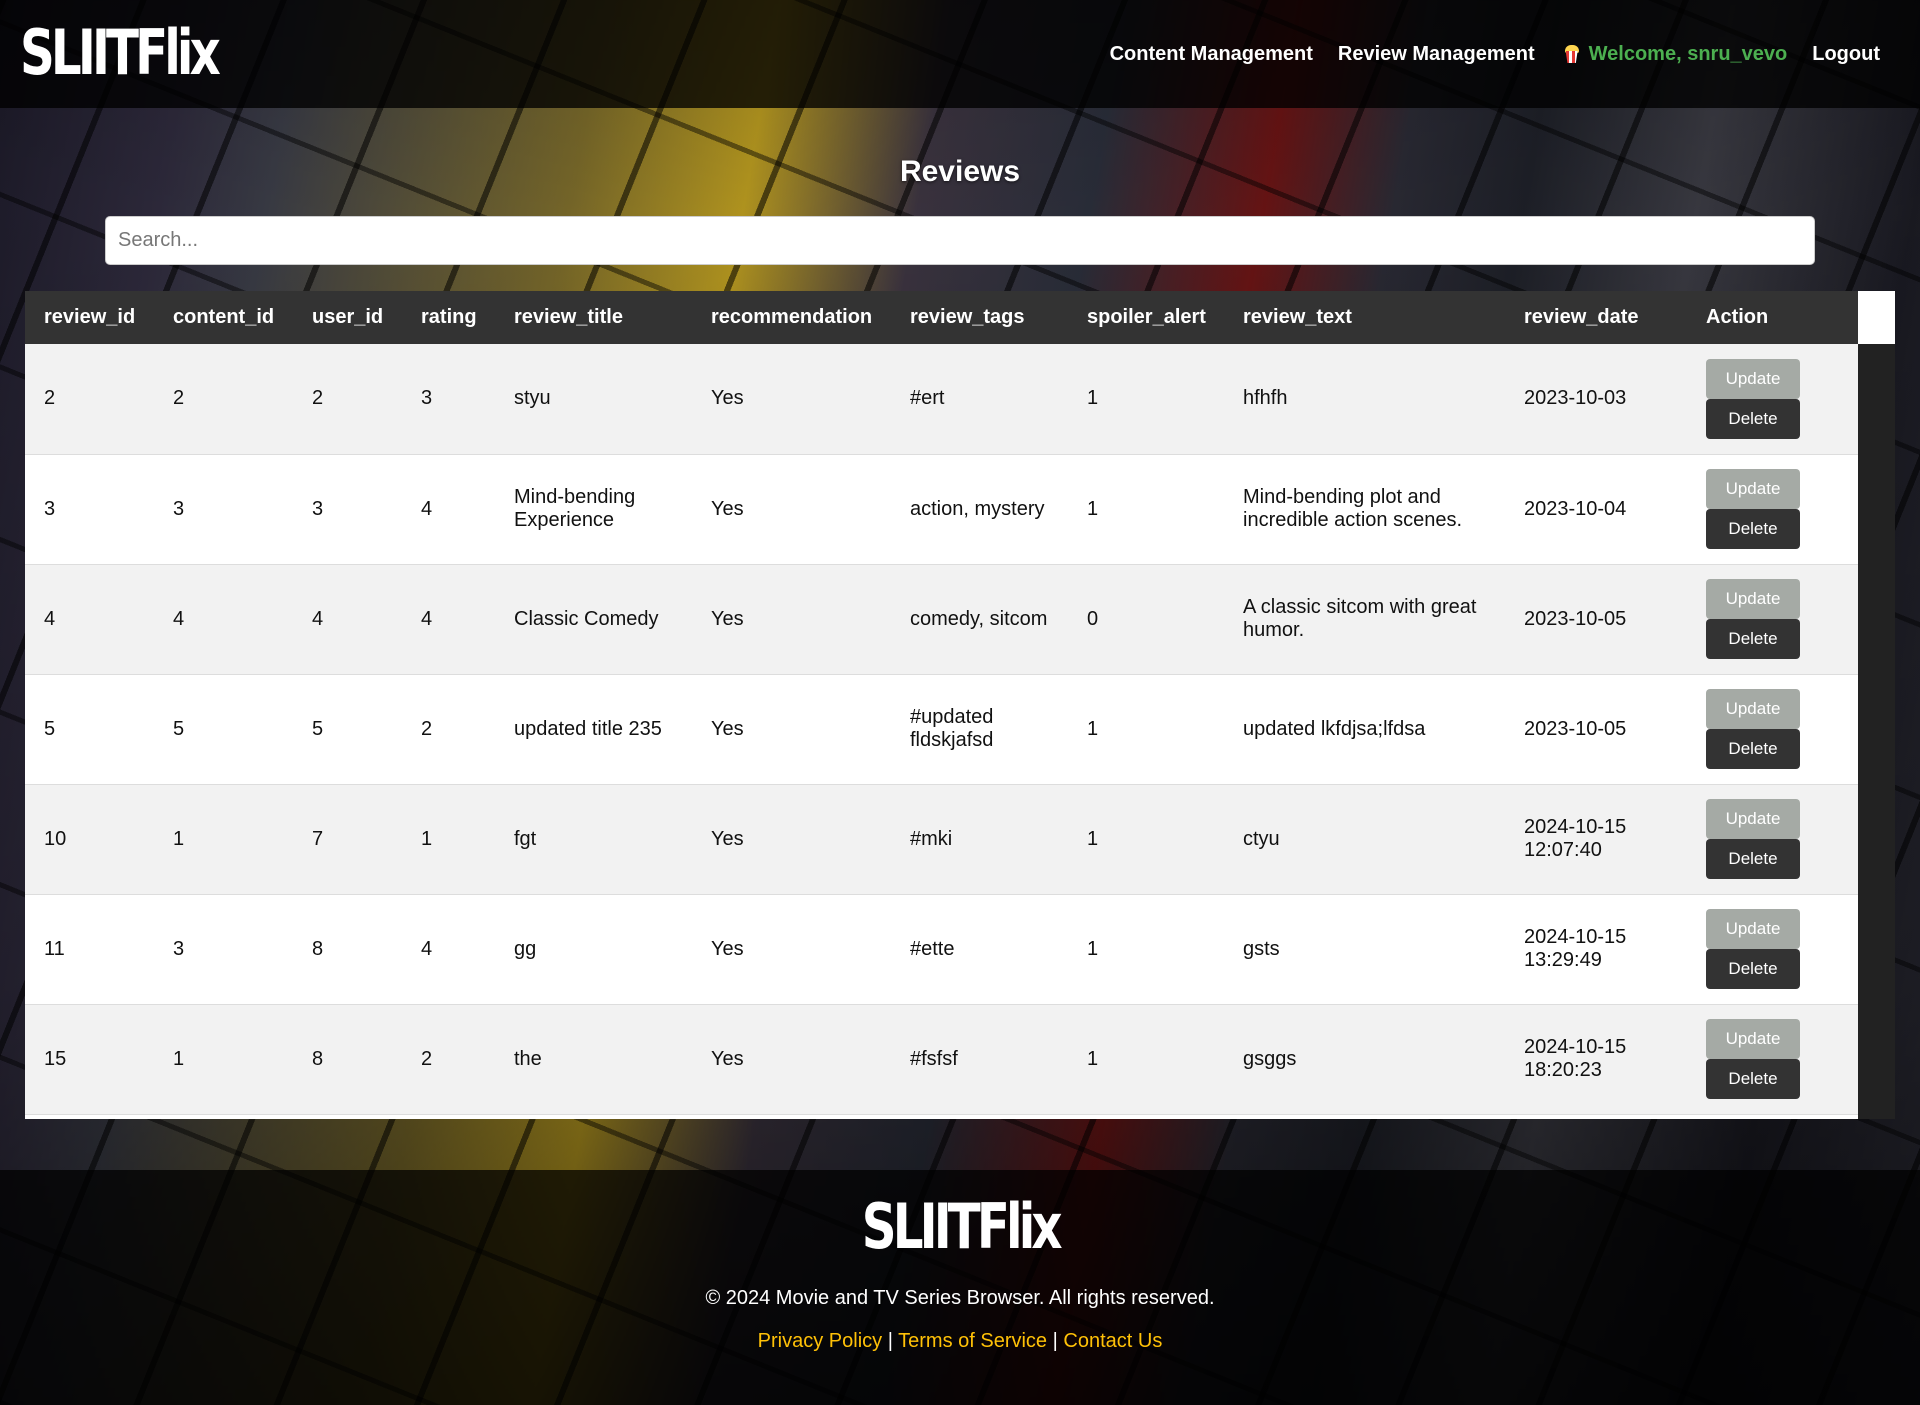 This screenshot has height=1405, width=1920. Describe the element at coordinates (1270, 1058) in the screenshot. I see `cell-review-text: gsggs` at that location.